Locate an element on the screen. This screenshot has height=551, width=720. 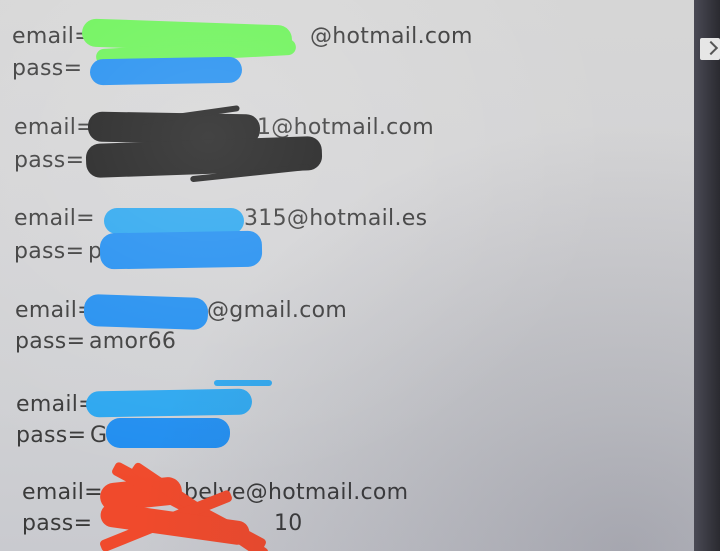
monitor-bezel is located at coordinates (707, 275).